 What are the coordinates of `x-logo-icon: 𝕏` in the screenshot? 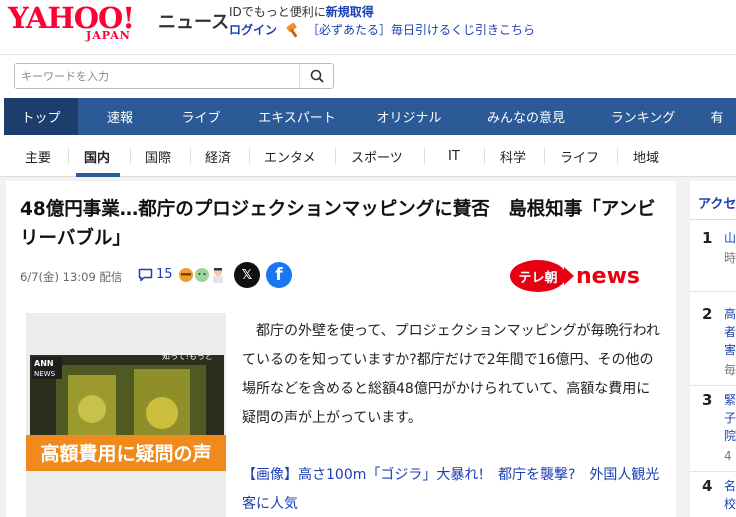 It's located at (247, 275).